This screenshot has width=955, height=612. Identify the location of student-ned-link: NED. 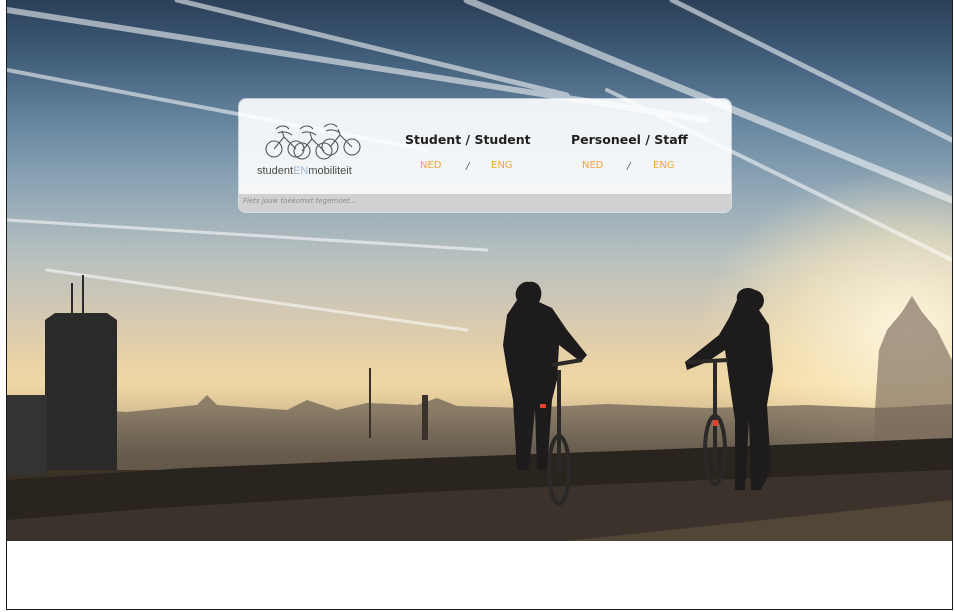
(431, 165).